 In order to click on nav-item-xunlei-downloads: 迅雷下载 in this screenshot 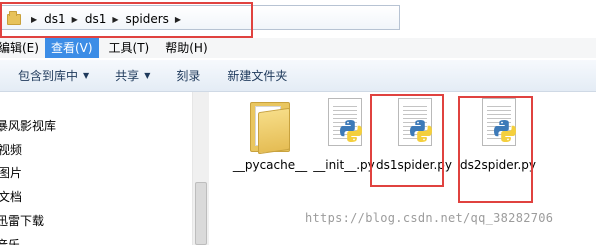, I will do `click(22, 221)`.